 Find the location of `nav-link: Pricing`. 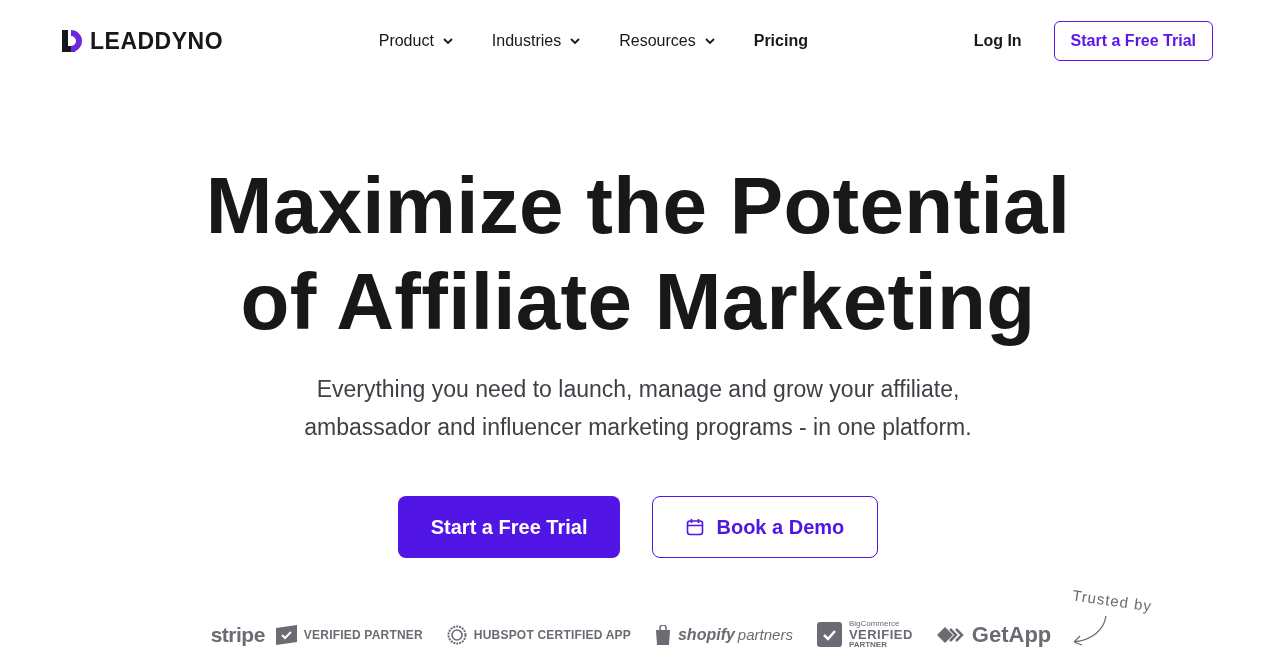

nav-link: Pricing is located at coordinates (780, 41).